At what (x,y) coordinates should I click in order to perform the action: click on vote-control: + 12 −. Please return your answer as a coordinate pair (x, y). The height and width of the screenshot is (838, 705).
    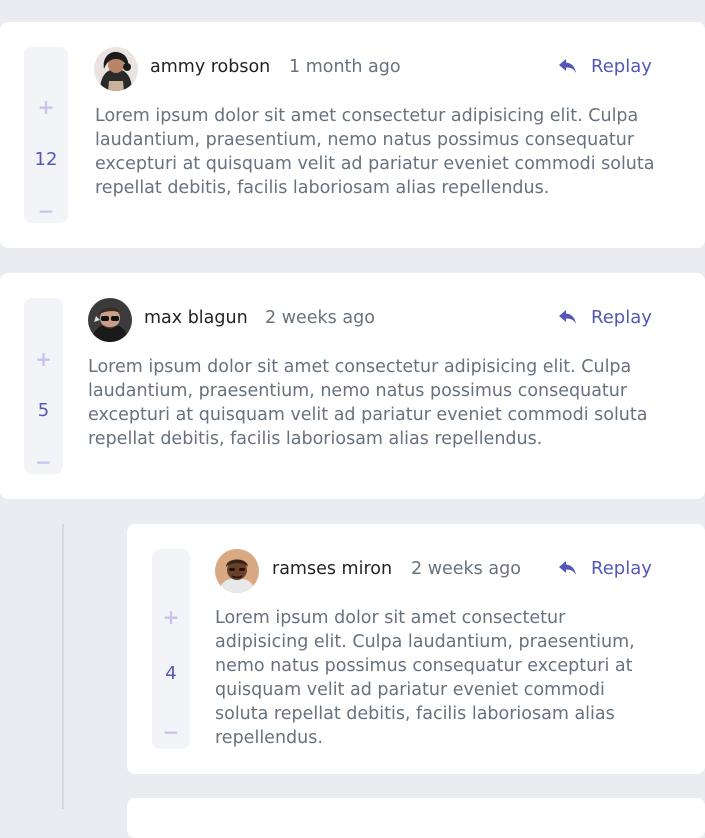
    Looking at the image, I should click on (46, 135).